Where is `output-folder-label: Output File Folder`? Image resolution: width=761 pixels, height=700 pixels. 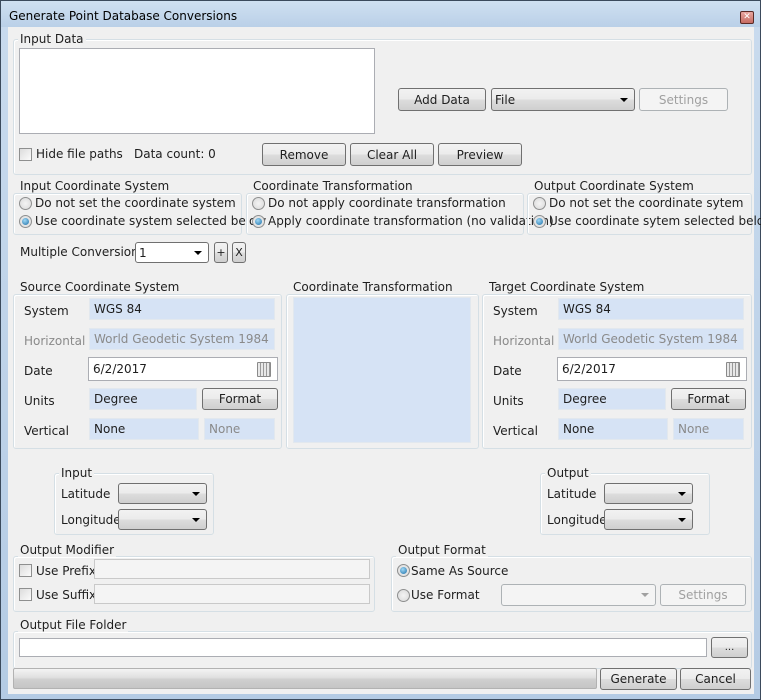 output-folder-label: Output File Folder is located at coordinates (73, 625).